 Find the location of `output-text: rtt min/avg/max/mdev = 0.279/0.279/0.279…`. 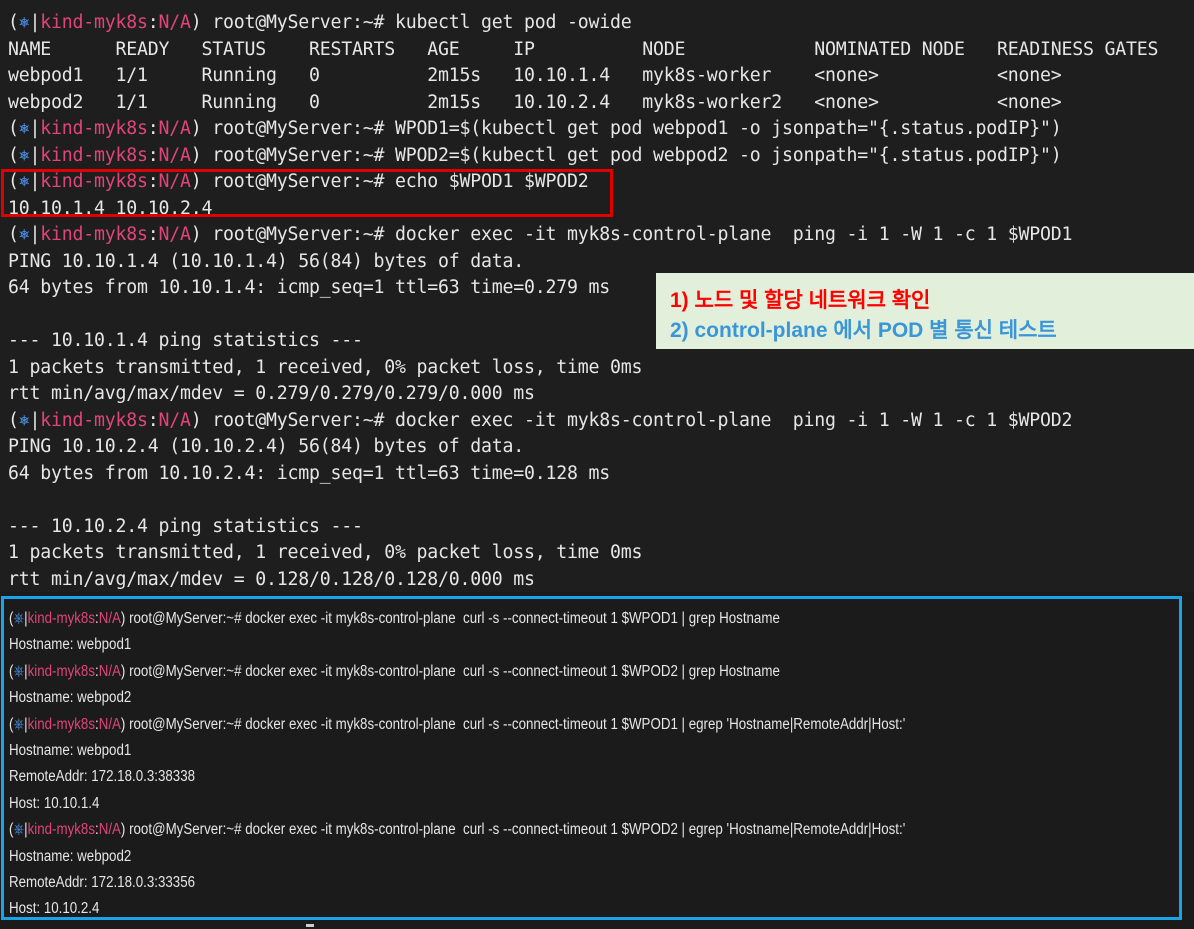

output-text: rtt min/avg/max/mdev = 0.279/0.279/0.279… is located at coordinates (271, 393).